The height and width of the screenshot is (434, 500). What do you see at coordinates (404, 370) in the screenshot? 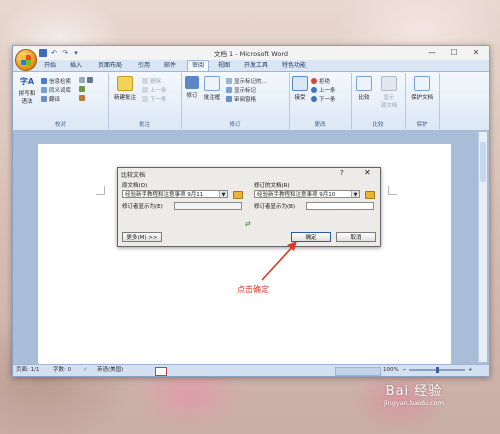
I see `zoom-out-button: −` at bounding box center [404, 370].